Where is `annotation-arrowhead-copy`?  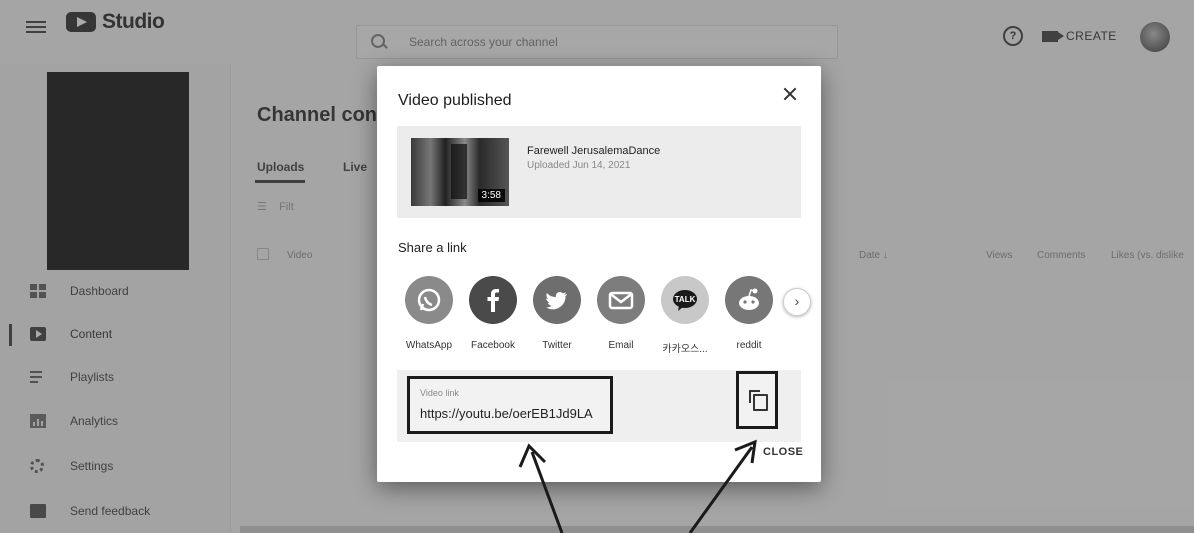
annotation-arrowhead-copy is located at coordinates (745, 451).